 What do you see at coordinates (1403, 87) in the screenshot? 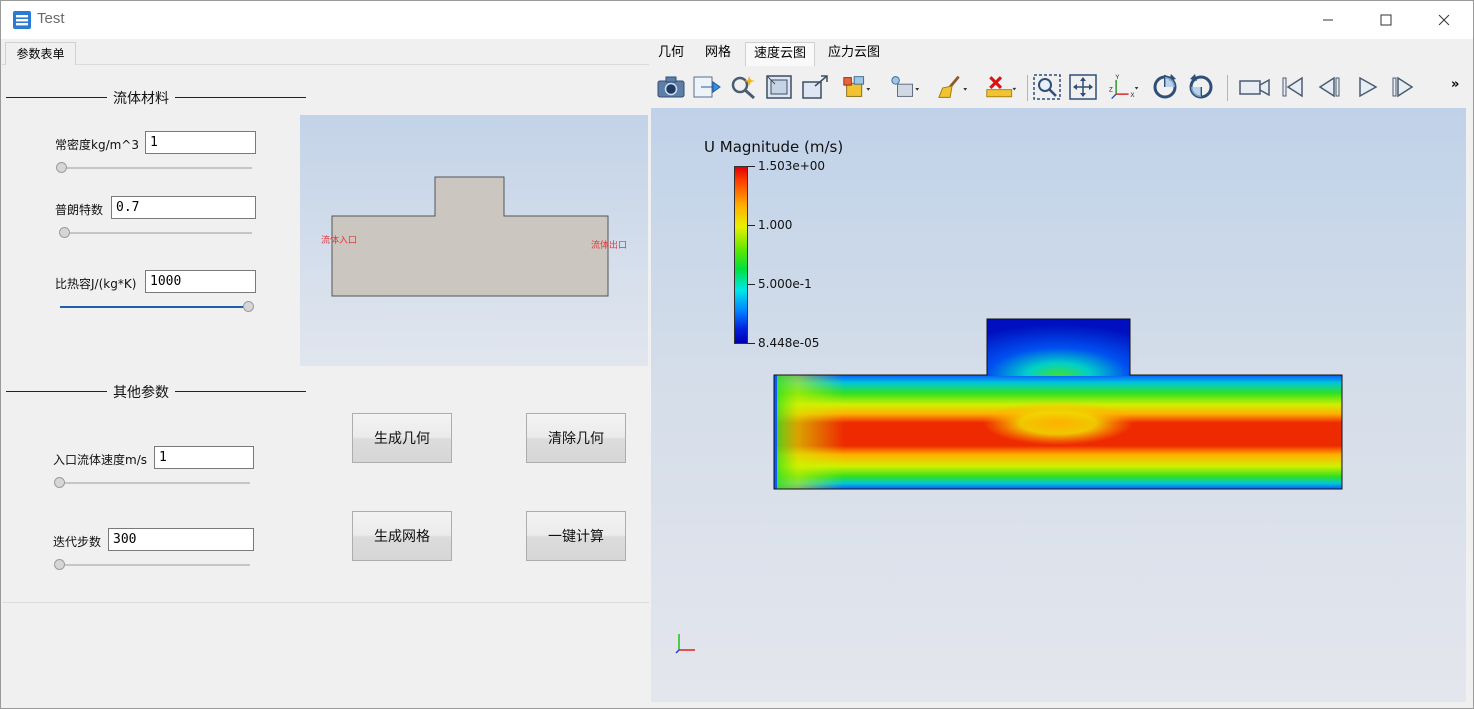
I see `last-frame-icon` at bounding box center [1403, 87].